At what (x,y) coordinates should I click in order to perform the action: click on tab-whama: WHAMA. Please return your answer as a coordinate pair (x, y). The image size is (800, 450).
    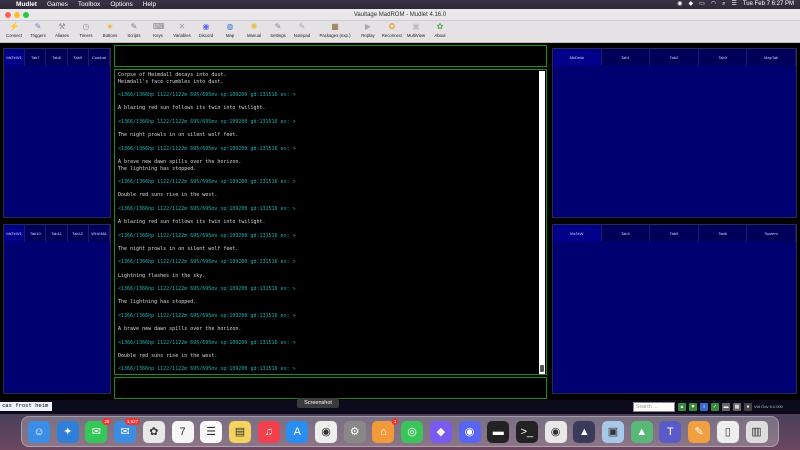
    Looking at the image, I should click on (100, 233).